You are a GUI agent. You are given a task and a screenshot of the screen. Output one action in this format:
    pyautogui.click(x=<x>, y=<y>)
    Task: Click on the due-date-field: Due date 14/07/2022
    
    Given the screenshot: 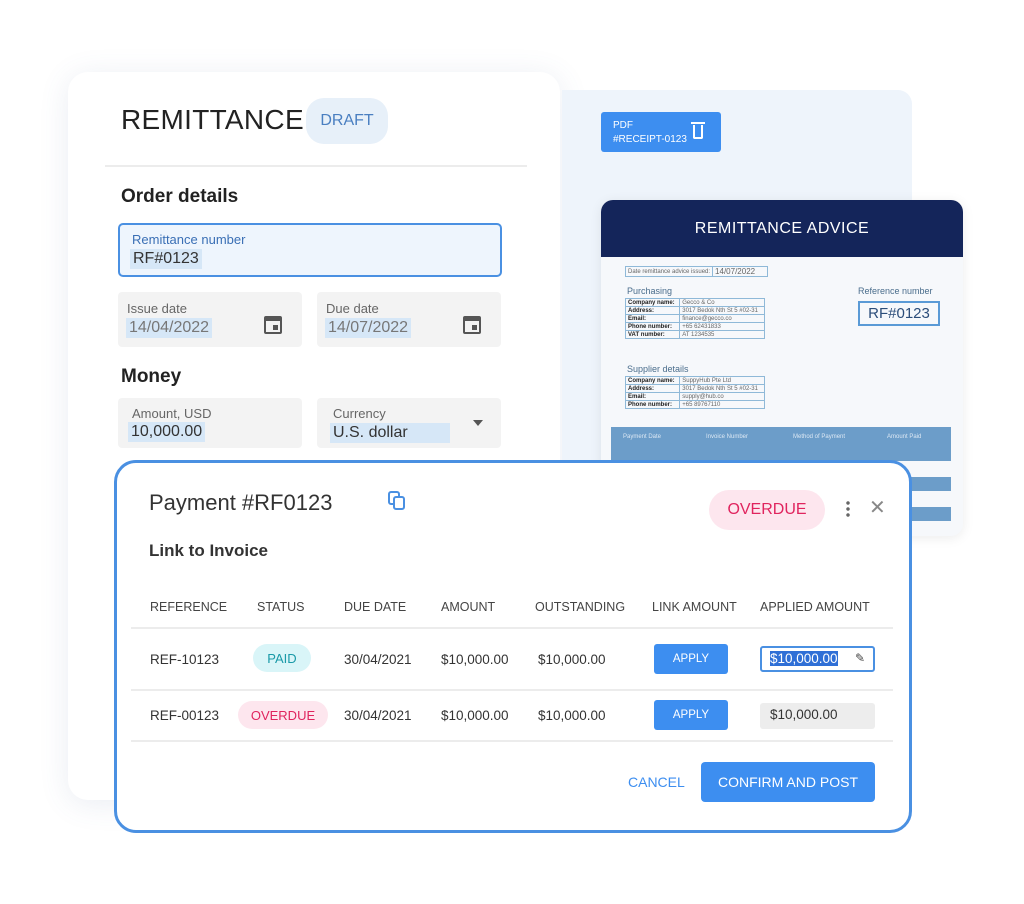 What is the action you would take?
    pyautogui.click(x=409, y=319)
    